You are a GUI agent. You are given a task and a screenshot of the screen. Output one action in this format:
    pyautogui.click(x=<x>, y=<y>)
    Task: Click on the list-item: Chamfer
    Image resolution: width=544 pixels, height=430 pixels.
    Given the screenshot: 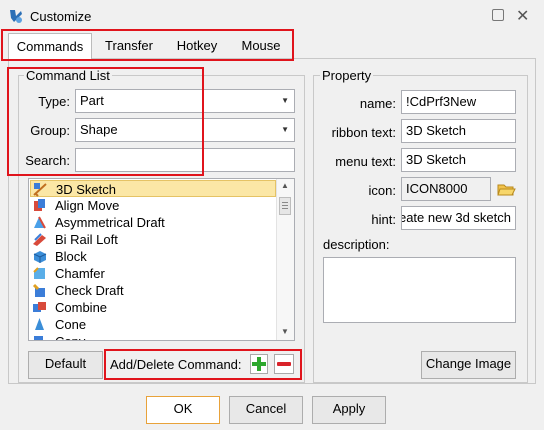 What is the action you would take?
    pyautogui.click(x=153, y=273)
    